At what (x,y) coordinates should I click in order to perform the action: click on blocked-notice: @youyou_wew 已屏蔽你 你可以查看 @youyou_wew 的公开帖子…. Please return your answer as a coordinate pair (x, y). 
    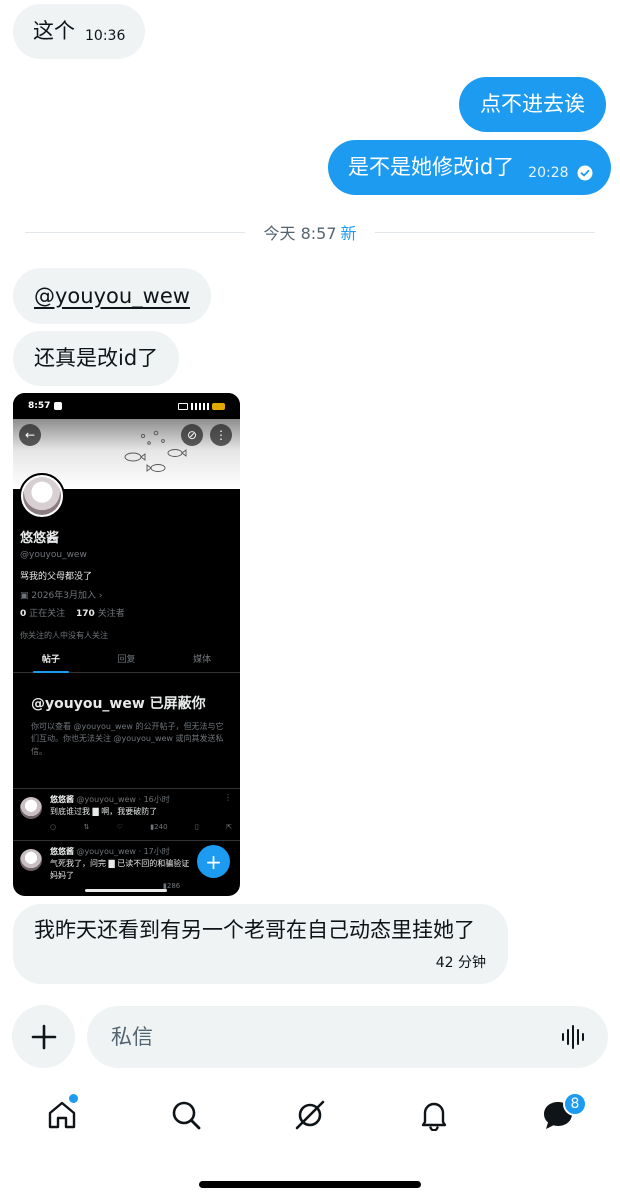
    Looking at the image, I should click on (129, 725).